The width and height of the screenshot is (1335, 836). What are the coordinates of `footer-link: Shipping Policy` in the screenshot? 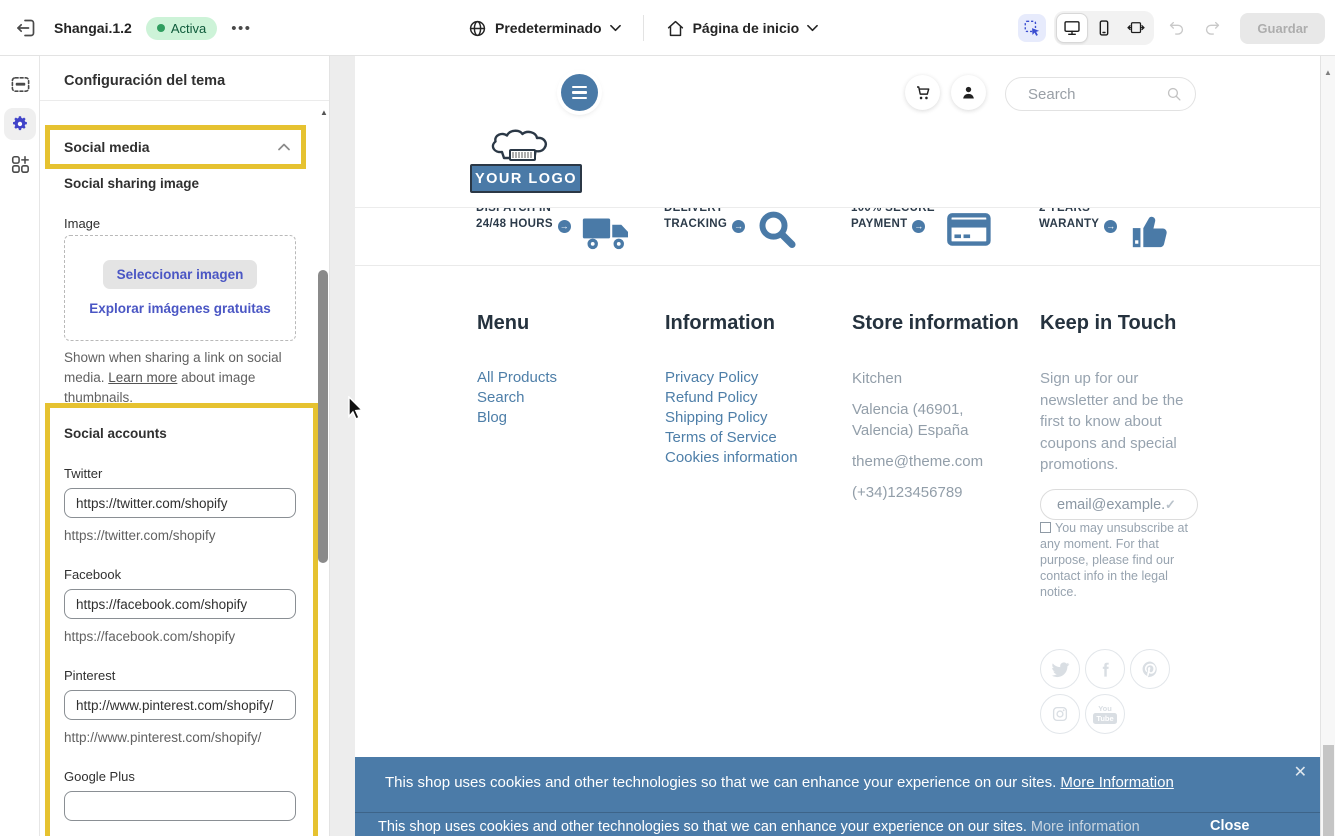 It's located at (731, 418).